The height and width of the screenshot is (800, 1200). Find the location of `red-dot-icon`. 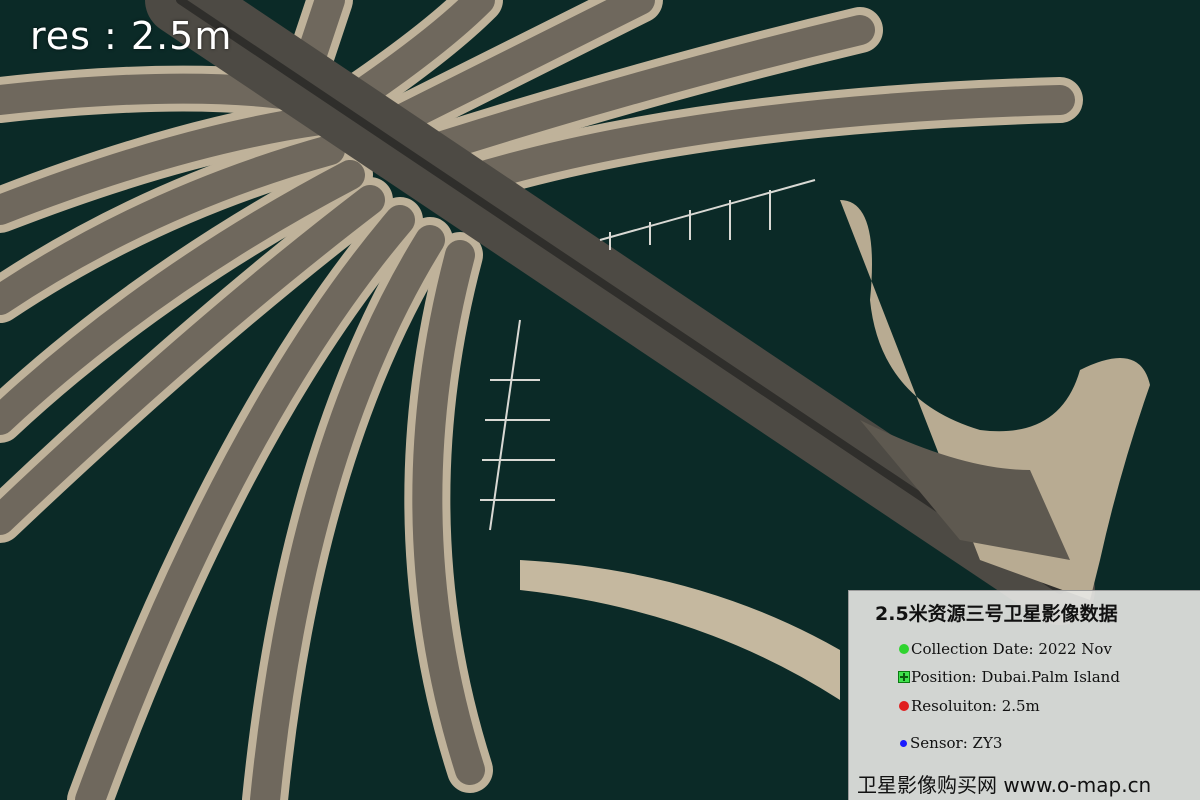

red-dot-icon is located at coordinates (904, 706).